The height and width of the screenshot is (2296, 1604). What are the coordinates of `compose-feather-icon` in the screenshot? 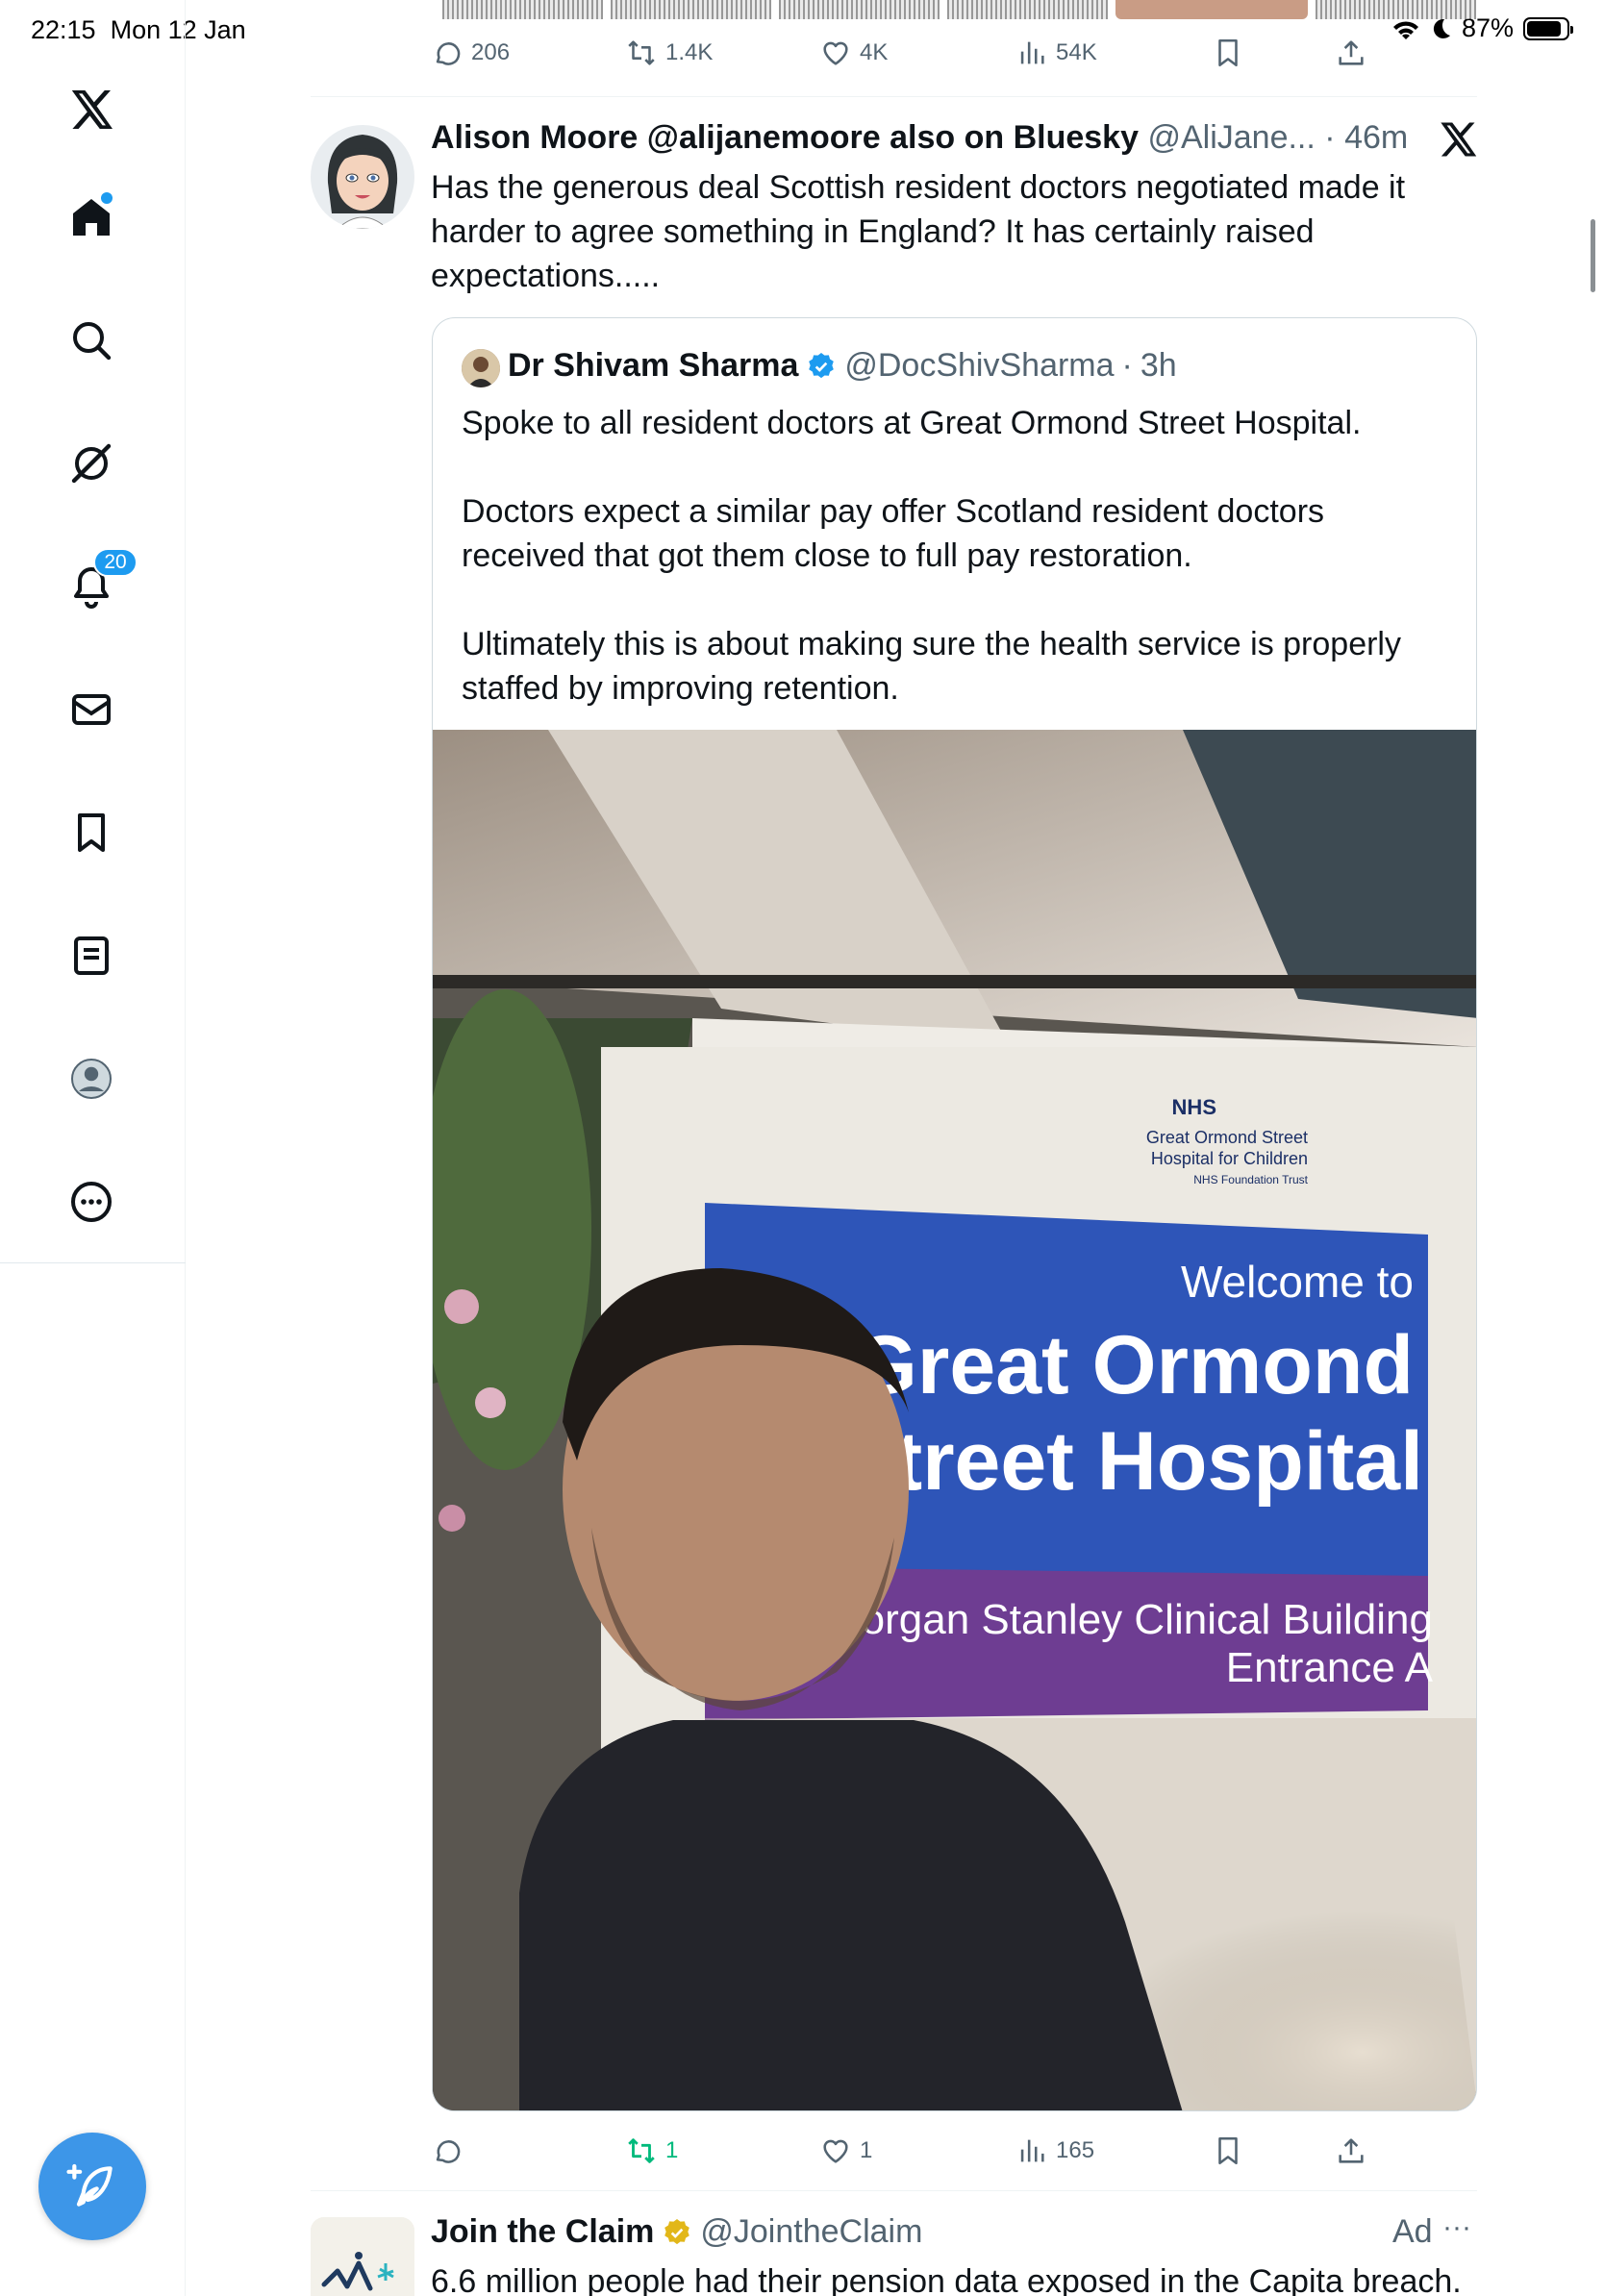 It's located at (89, 2185).